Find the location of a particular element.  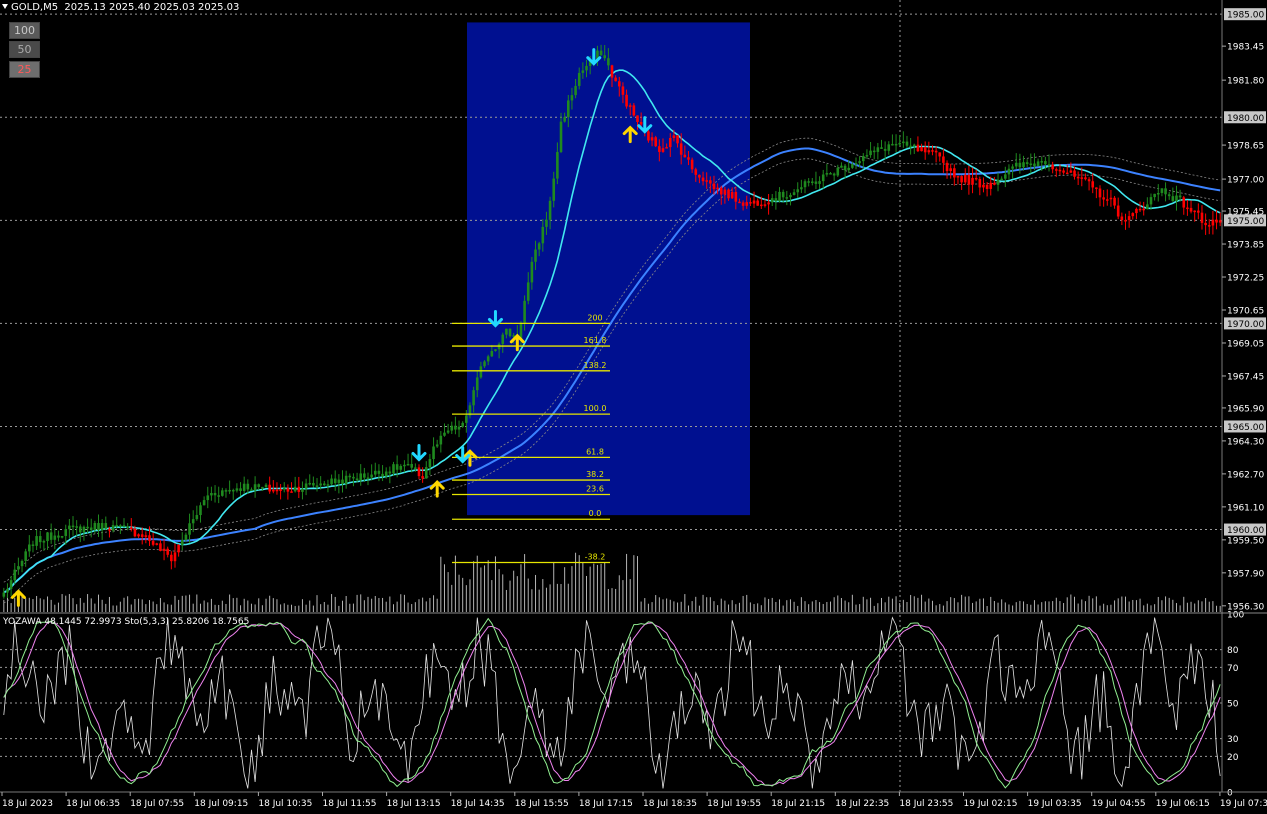

time-axis-label: 18 Jul 2023 is located at coordinates (27, 804).